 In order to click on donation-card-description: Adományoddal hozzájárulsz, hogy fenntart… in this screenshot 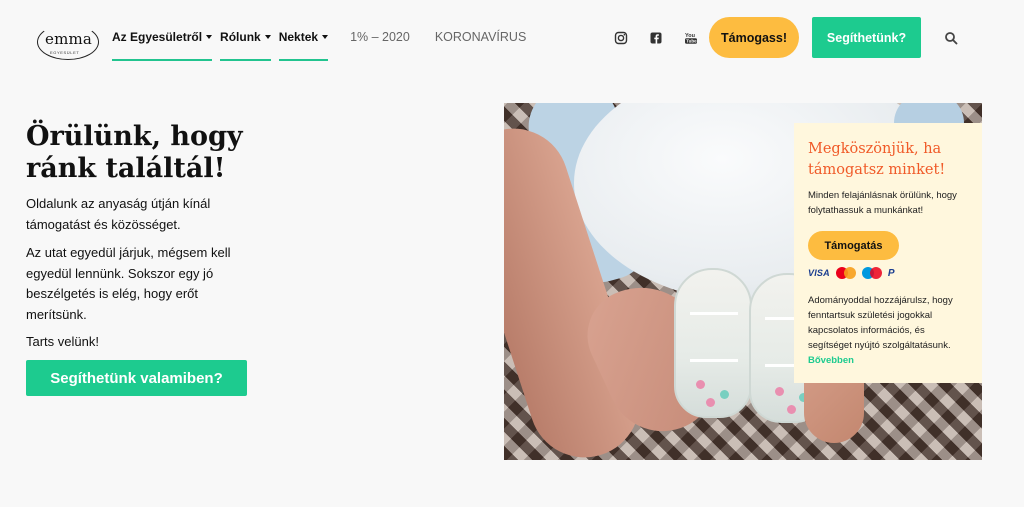, I will do `click(880, 323)`.